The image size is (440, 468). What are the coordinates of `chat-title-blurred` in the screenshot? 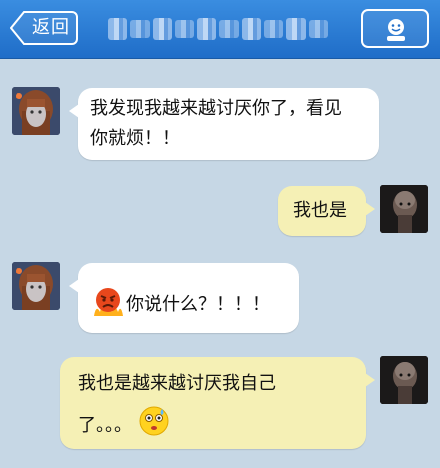 It's located at (218, 29).